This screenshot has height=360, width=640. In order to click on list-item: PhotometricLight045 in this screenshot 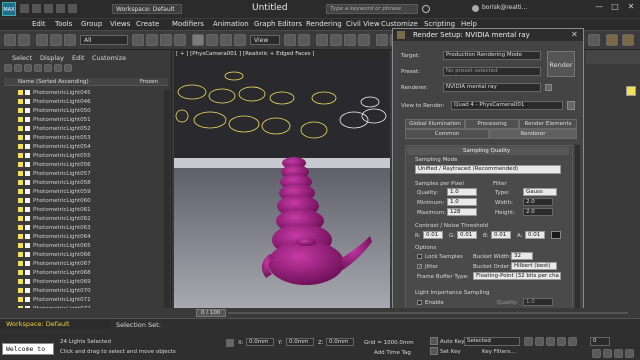, I will do `click(88, 93)`.